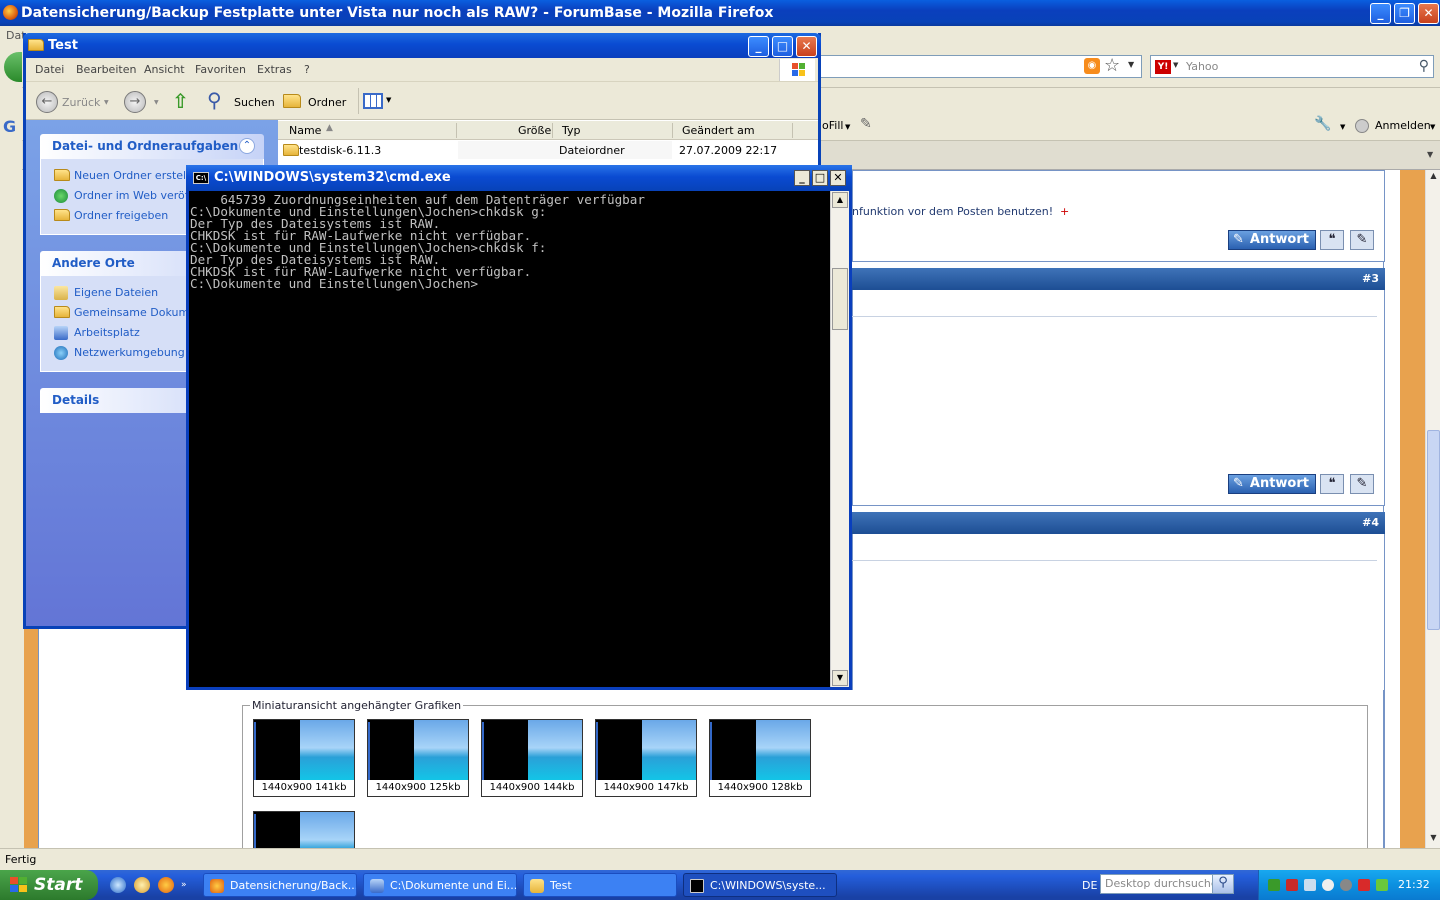 Image resolution: width=1440 pixels, height=900 pixels. Describe the element at coordinates (838, 178) in the screenshot. I see `cmd-close-button: ✕` at that location.